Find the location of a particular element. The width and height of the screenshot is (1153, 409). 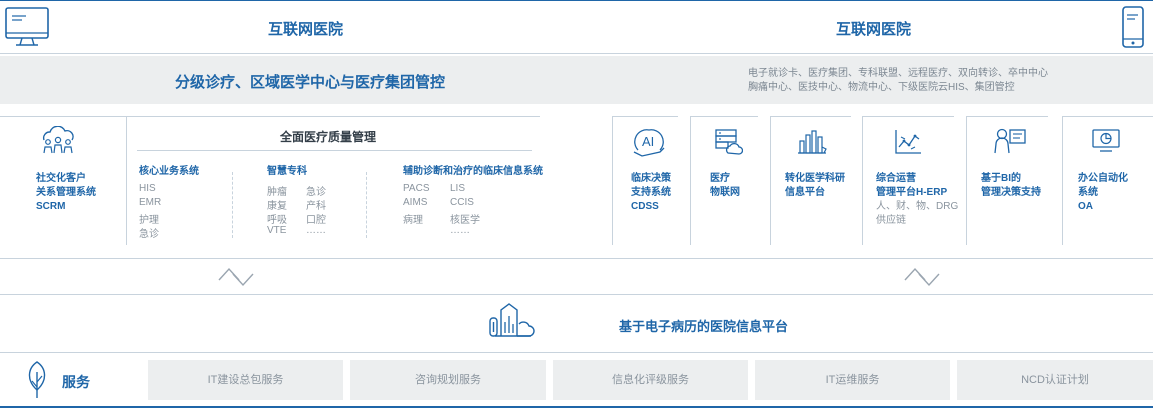

col-specialty-item: VTE is located at coordinates (277, 230).